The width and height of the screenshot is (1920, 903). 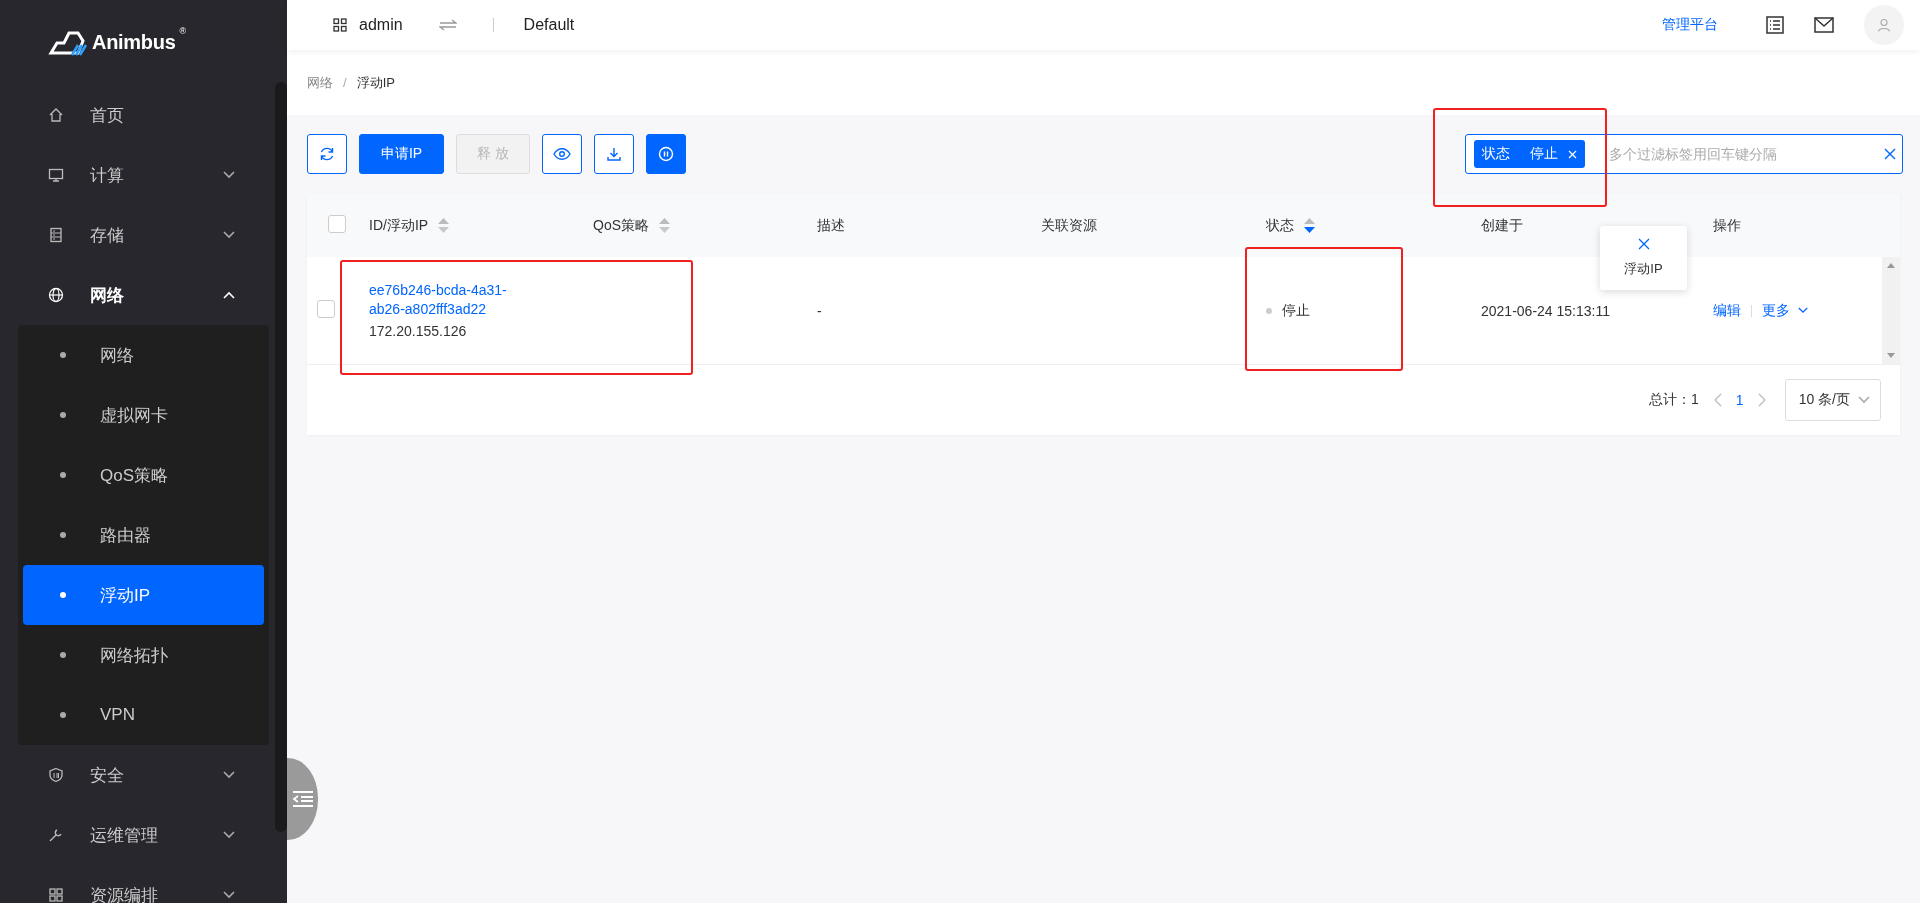 I want to click on sort-icon, so click(x=1309, y=225).